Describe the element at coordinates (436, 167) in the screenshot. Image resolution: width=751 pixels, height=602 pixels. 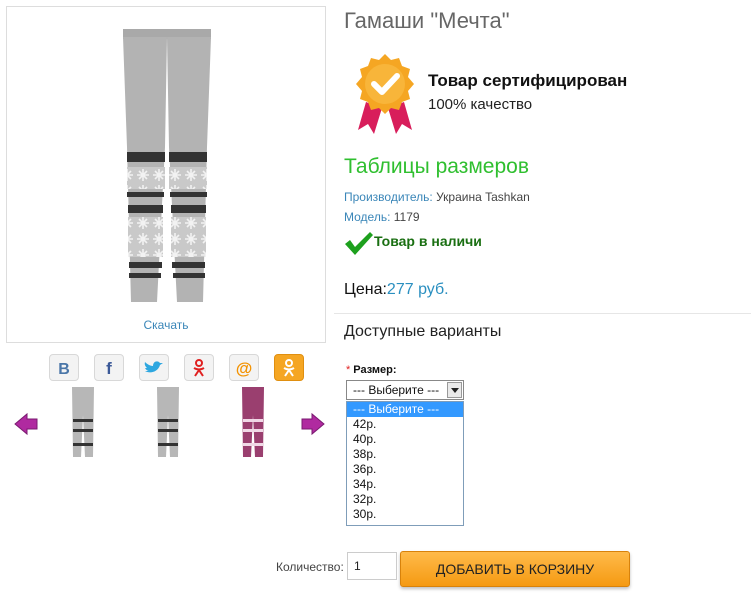
I see `size-table-link: Таблицы размеров` at that location.